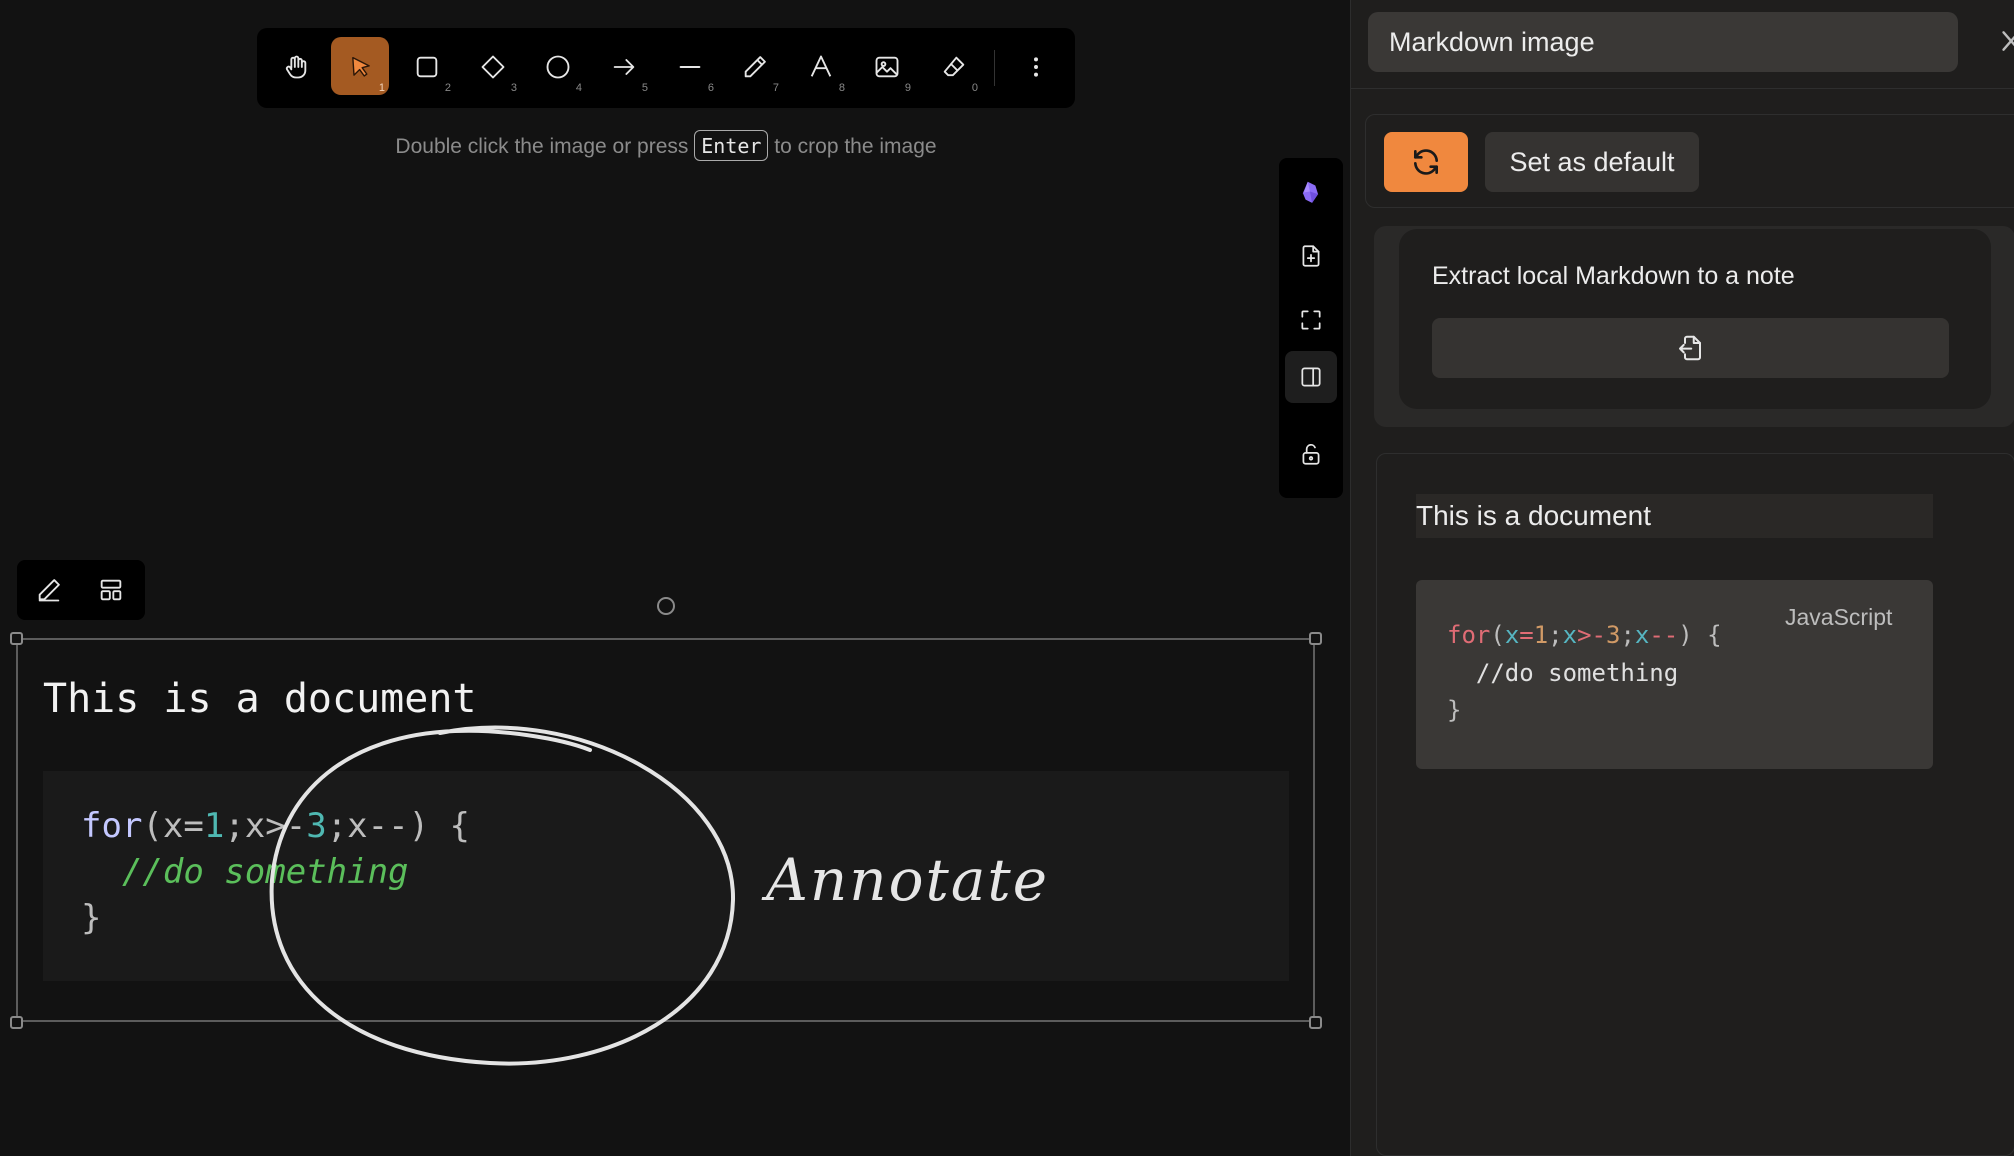  I want to click on code-token: ) {, so click(1700, 635).